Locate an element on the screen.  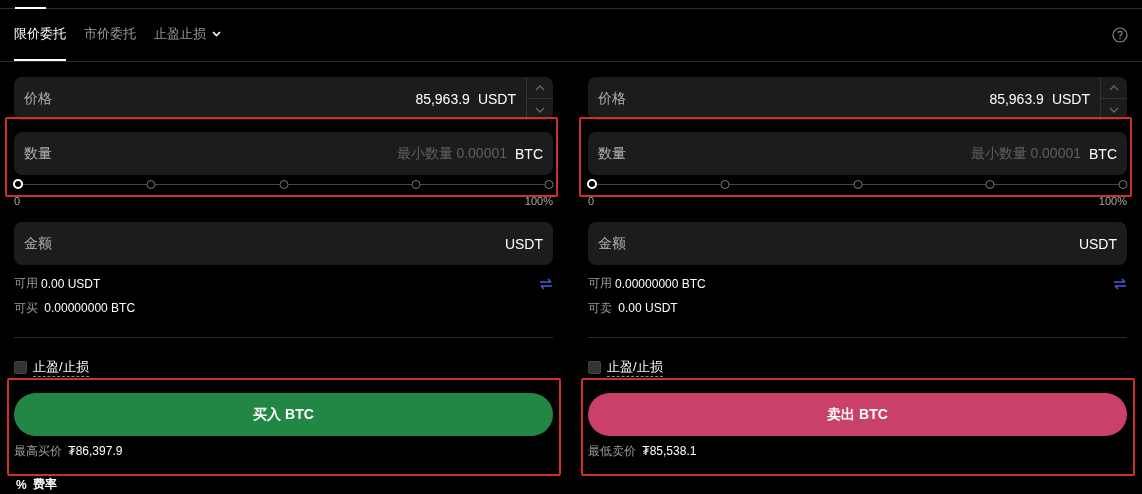
buy-button: 买入 BTC is located at coordinates (283, 414).